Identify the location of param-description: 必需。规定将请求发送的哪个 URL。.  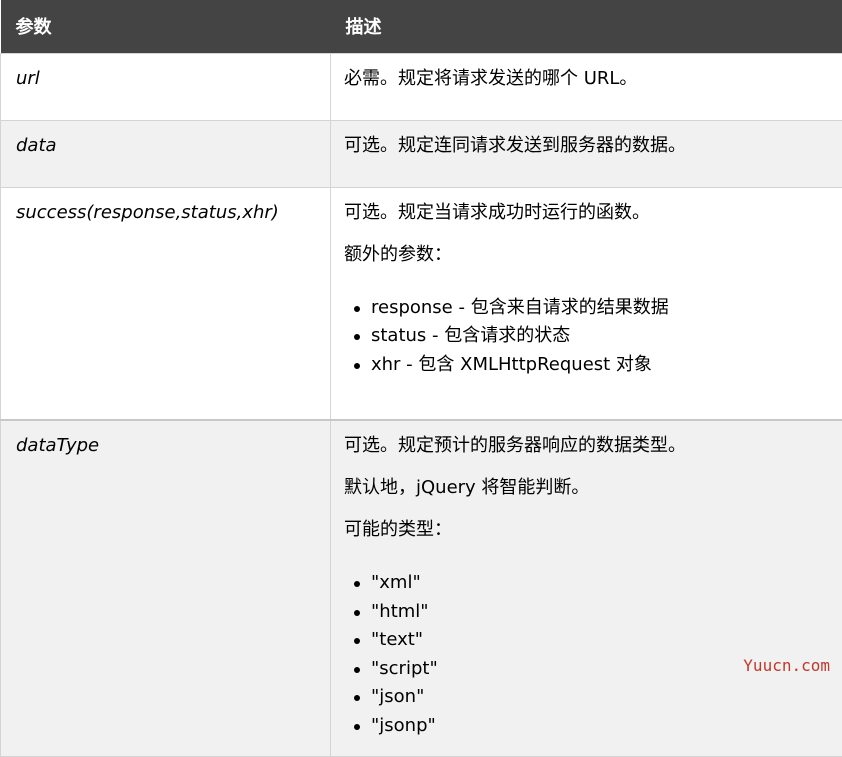
(586, 86).